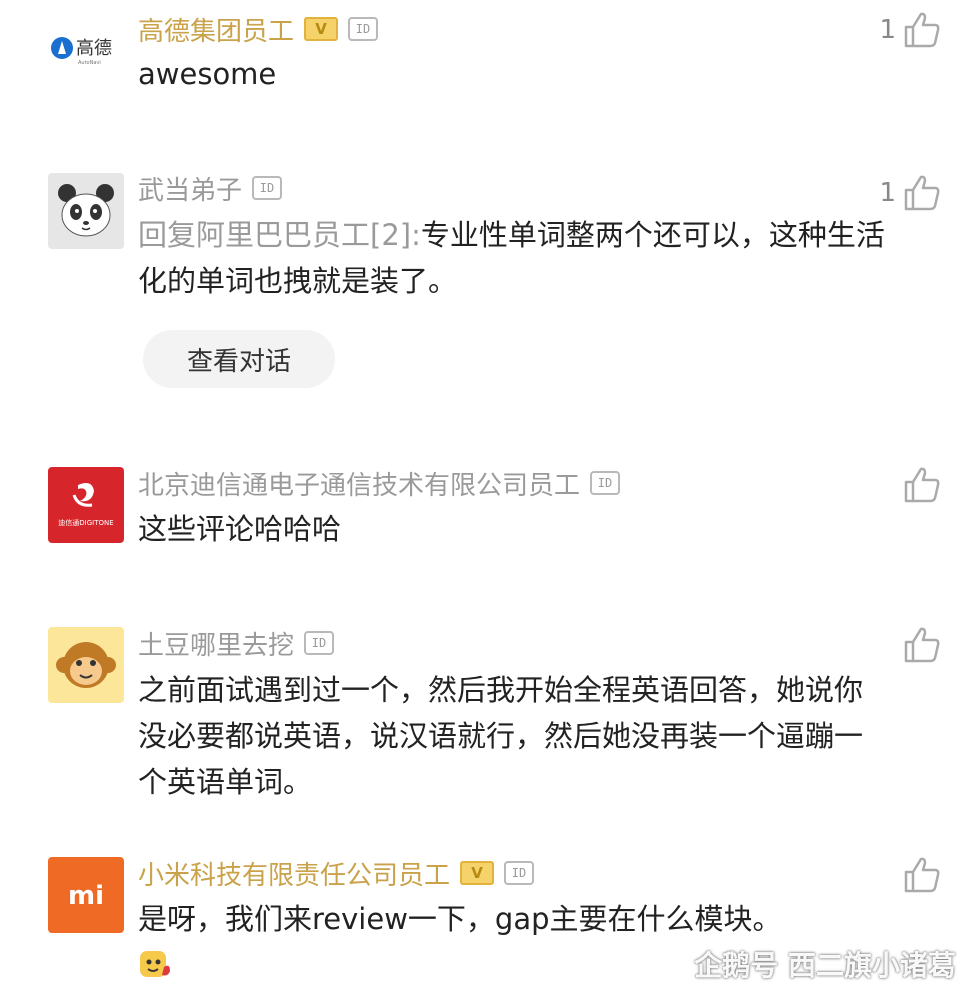 This screenshot has width=978, height=1000. What do you see at coordinates (240, 529) in the screenshot?
I see `comment-text: 这些评论哈哈哈` at bounding box center [240, 529].